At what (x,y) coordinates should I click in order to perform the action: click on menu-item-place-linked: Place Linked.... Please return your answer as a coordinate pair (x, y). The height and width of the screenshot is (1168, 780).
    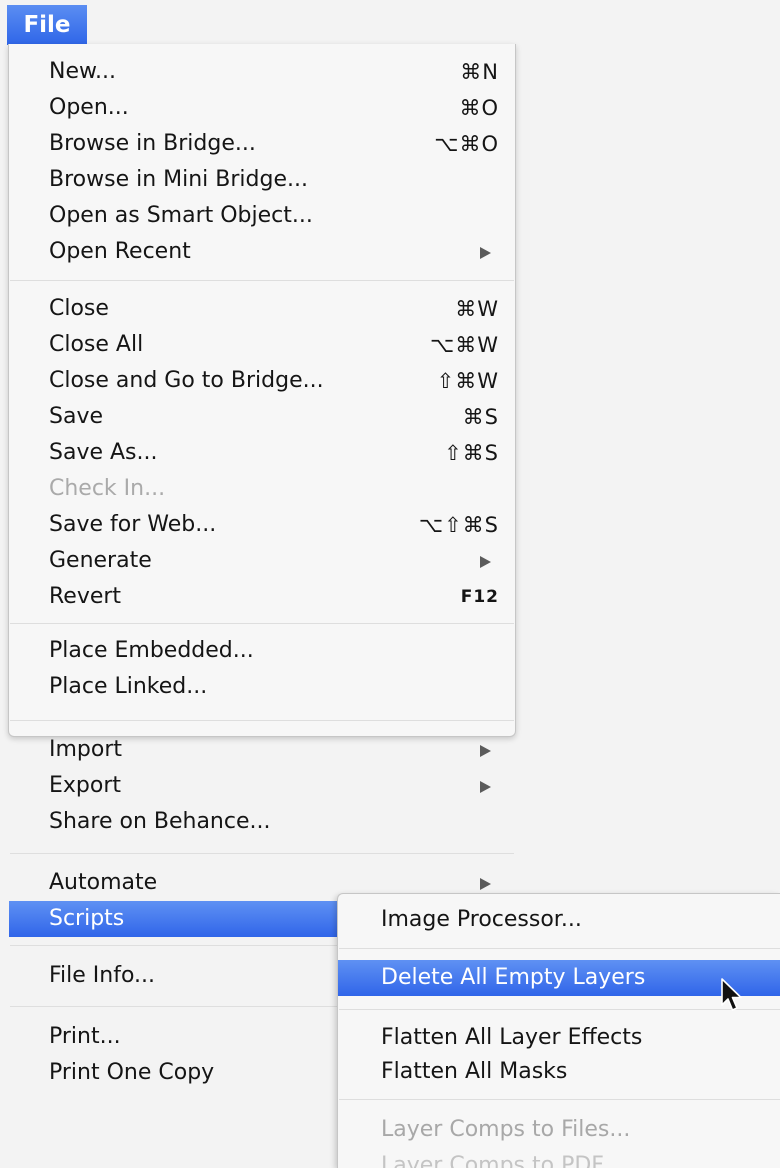
    Looking at the image, I should click on (262, 687).